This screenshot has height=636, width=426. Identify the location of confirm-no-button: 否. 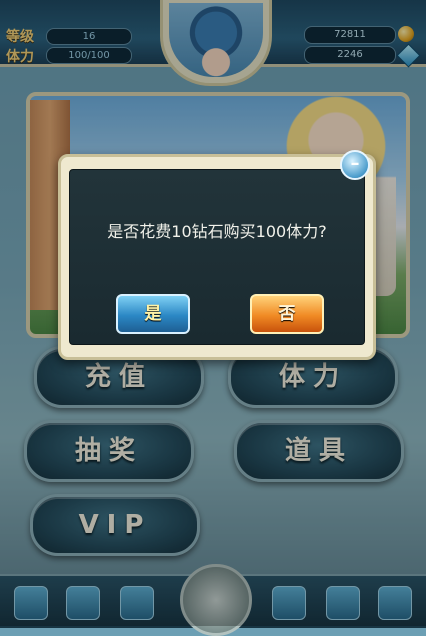
(287, 314).